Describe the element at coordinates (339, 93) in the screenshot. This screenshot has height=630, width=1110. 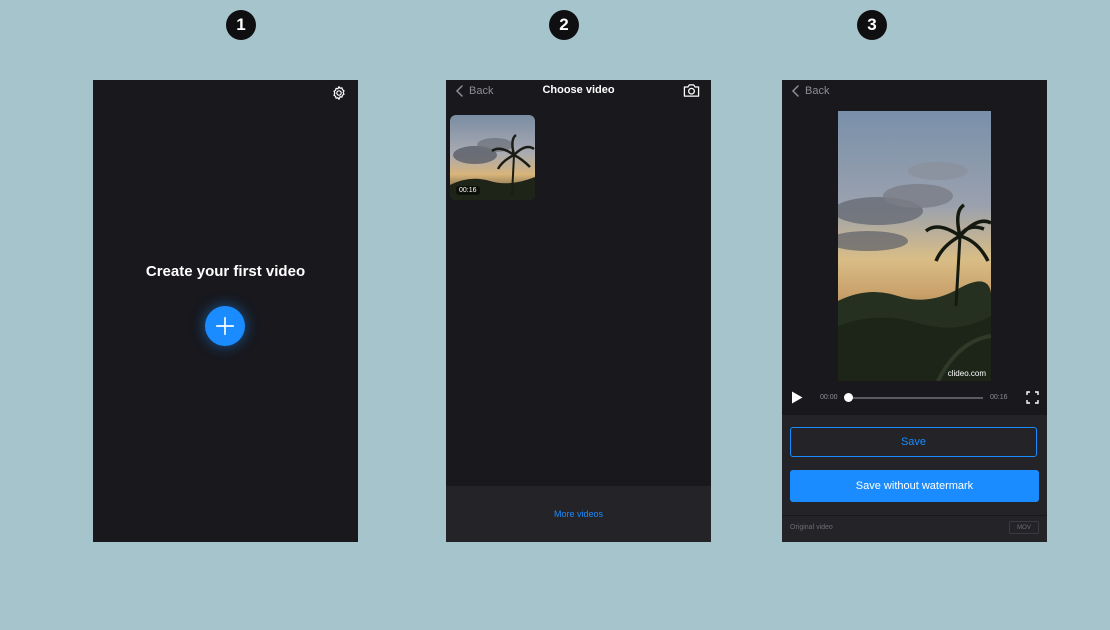
I see `gear-icon` at that location.